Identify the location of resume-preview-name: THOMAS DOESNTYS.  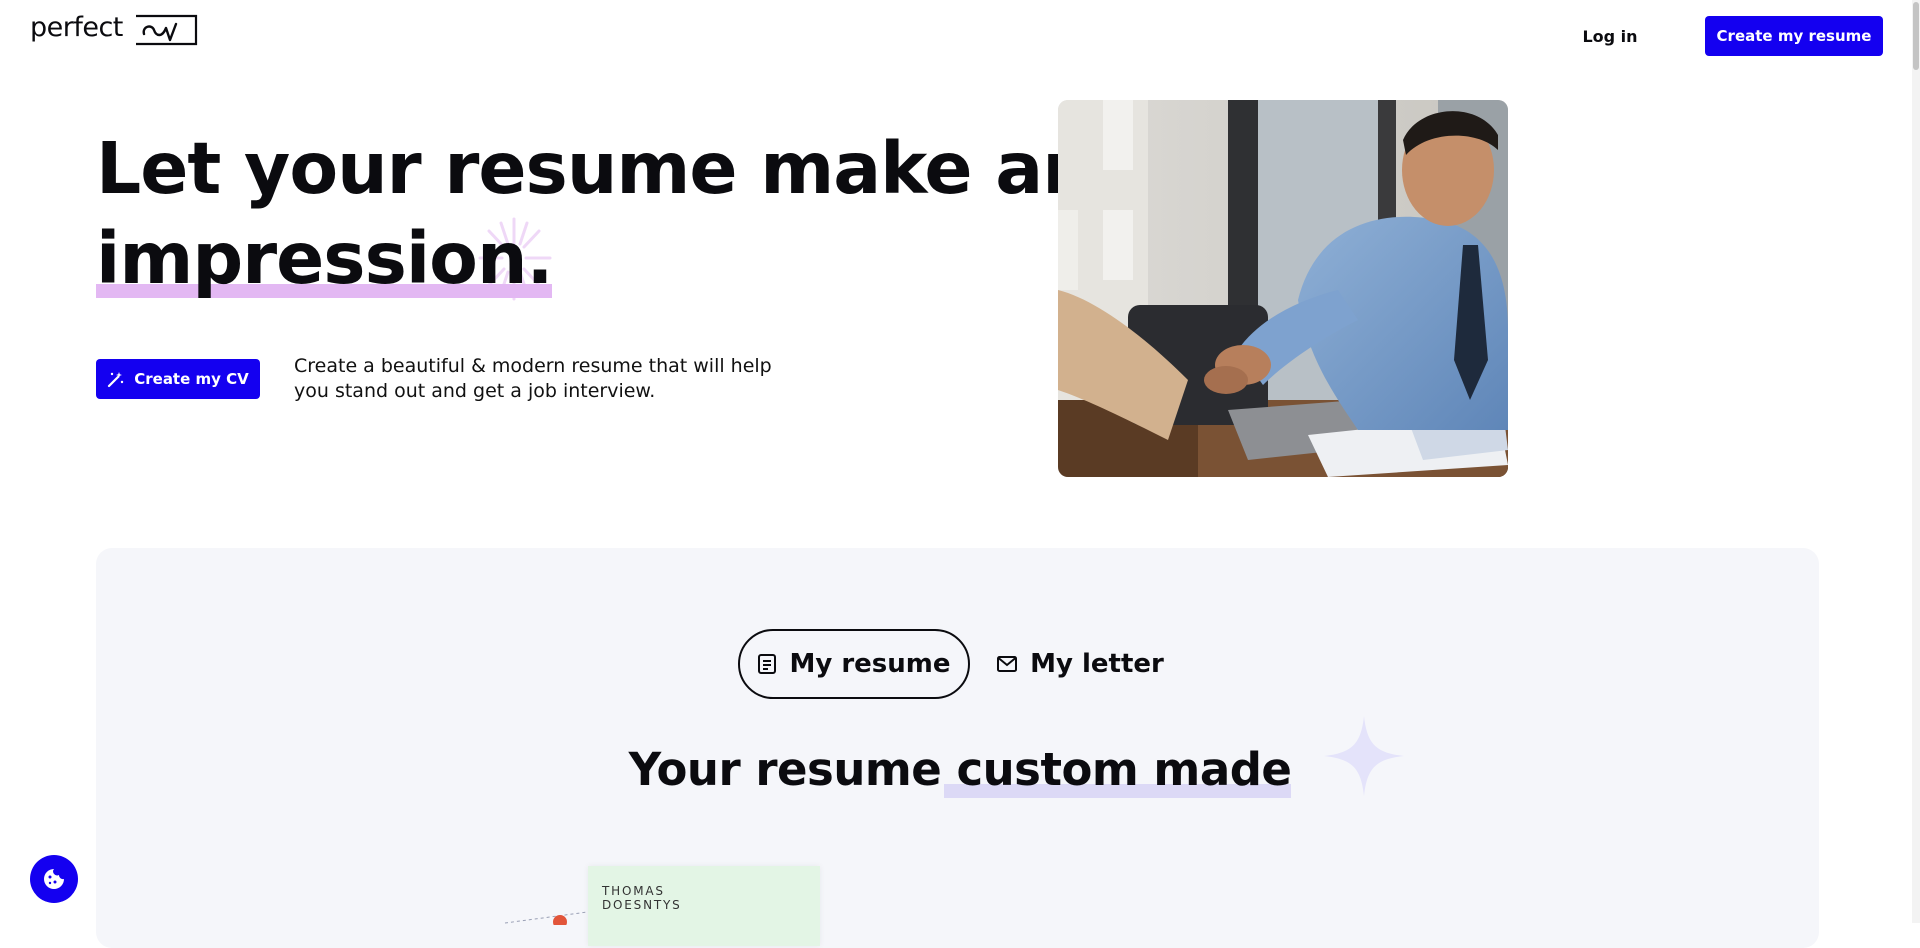
(682, 898).